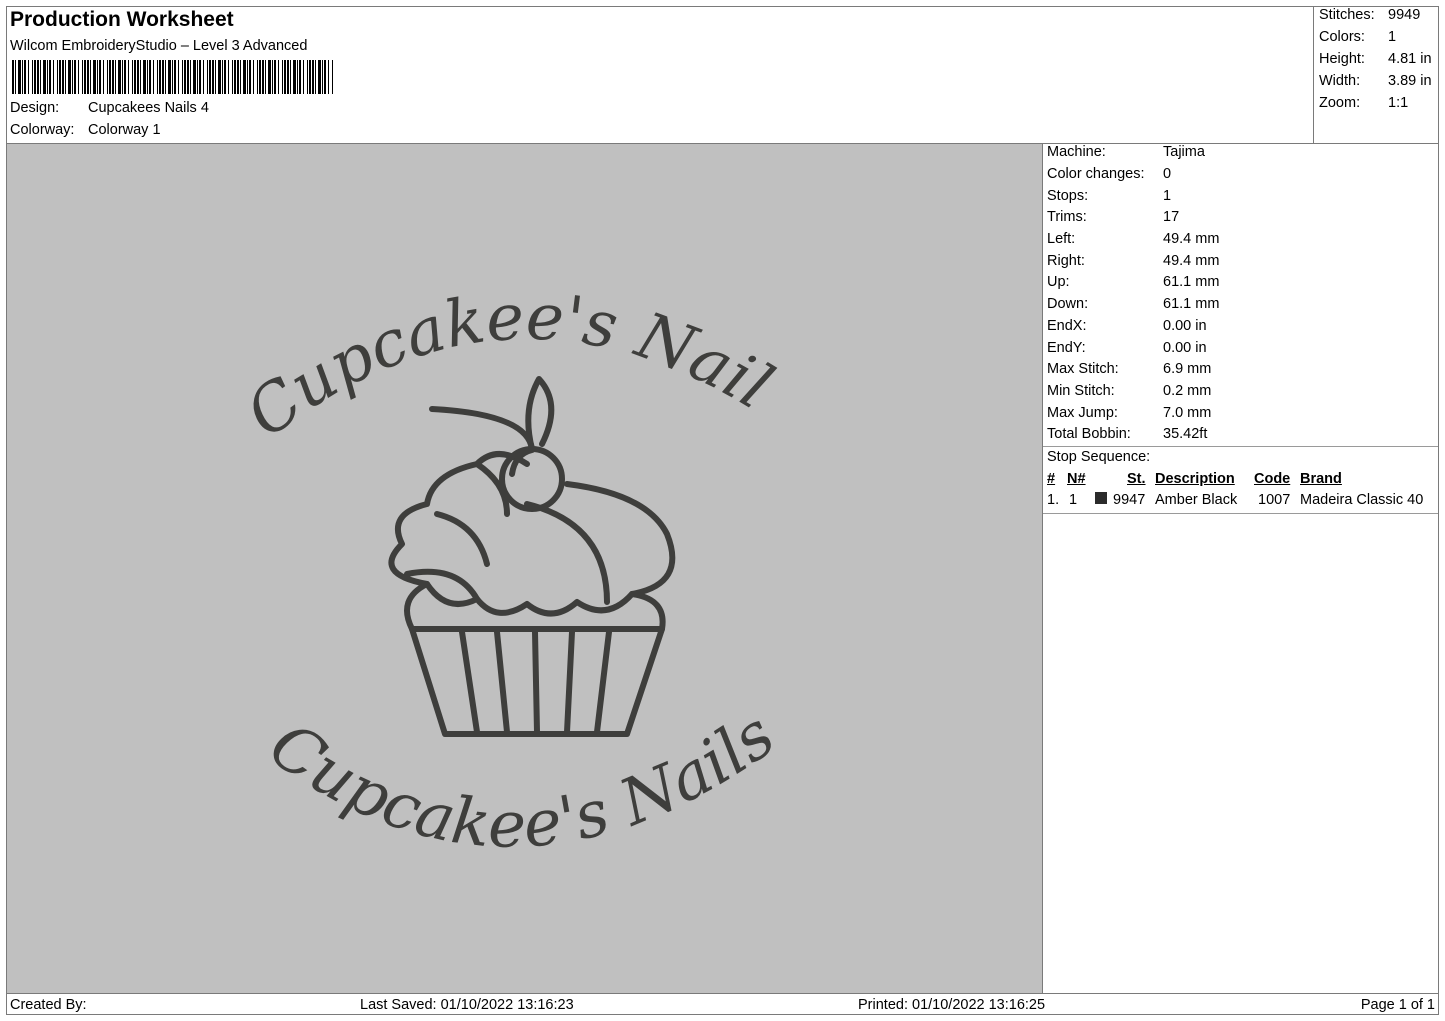  I want to click on frosting-edge, so click(535, 606).